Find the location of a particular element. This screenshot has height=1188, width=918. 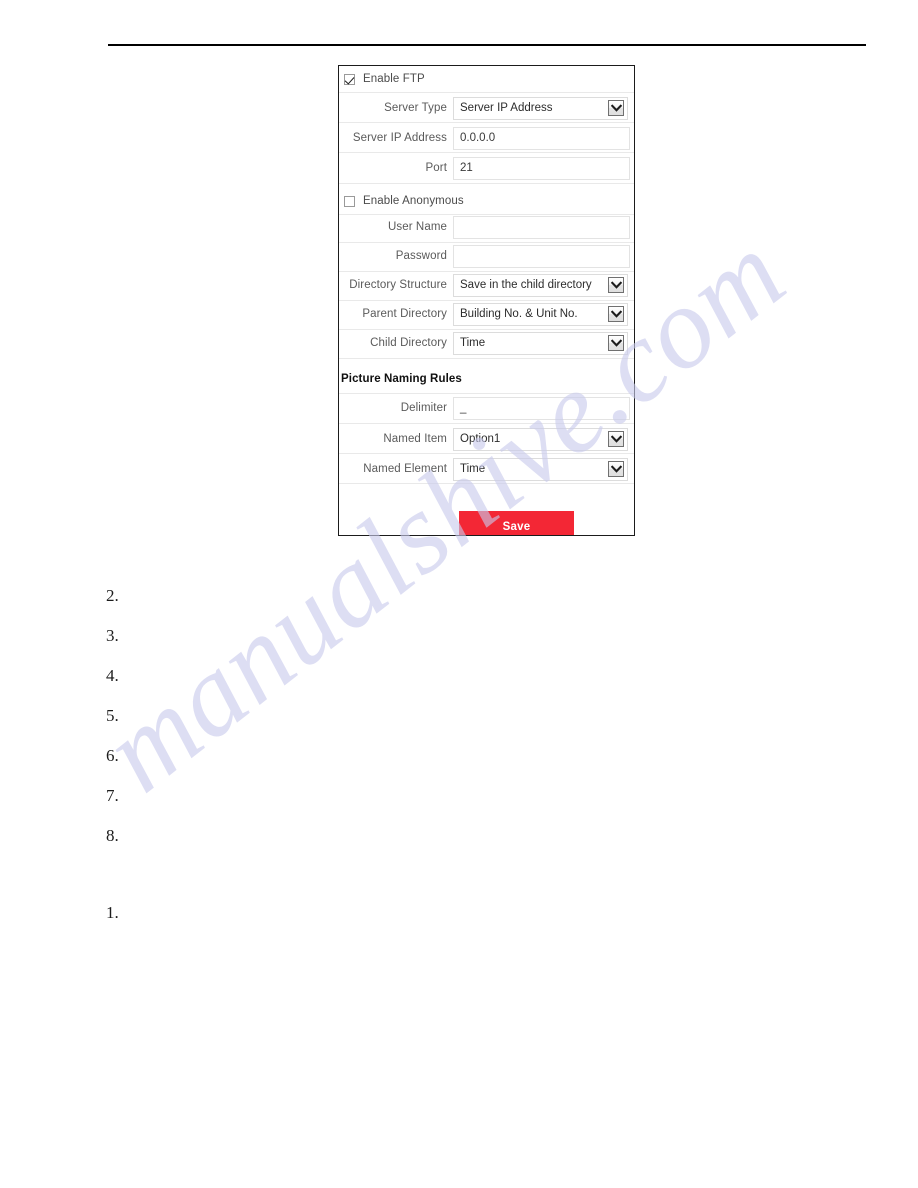

user-name-input is located at coordinates (541, 227).